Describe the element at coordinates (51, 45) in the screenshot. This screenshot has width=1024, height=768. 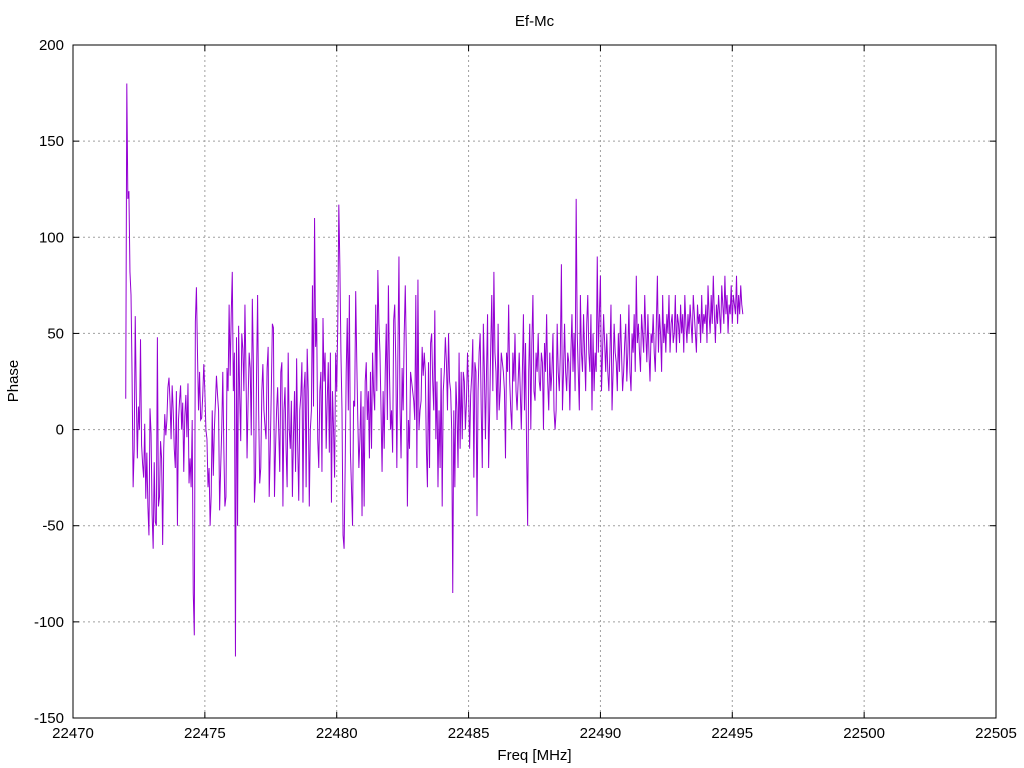
I see `y-tick-label: 200` at that location.